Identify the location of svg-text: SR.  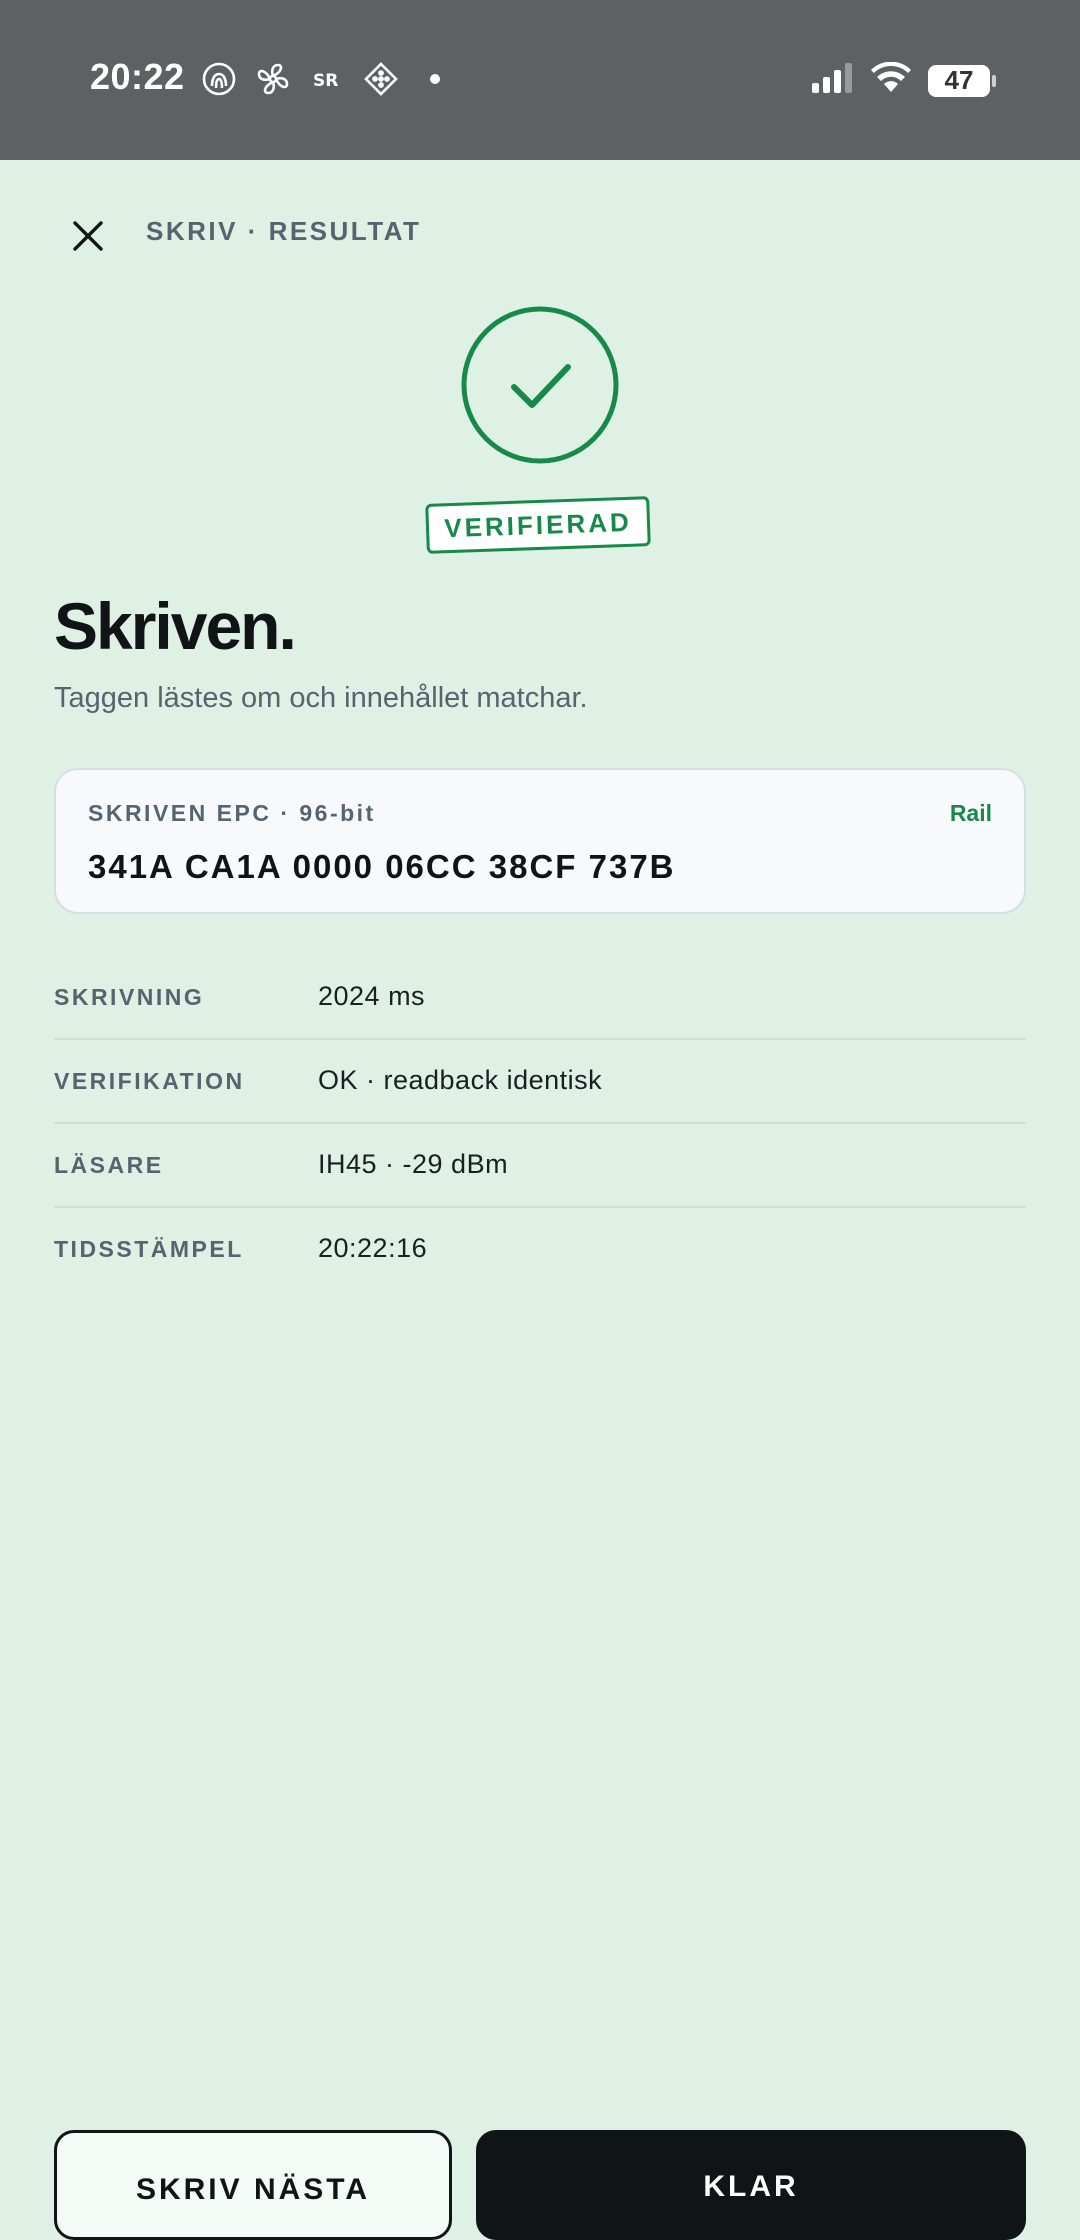
(325, 81).